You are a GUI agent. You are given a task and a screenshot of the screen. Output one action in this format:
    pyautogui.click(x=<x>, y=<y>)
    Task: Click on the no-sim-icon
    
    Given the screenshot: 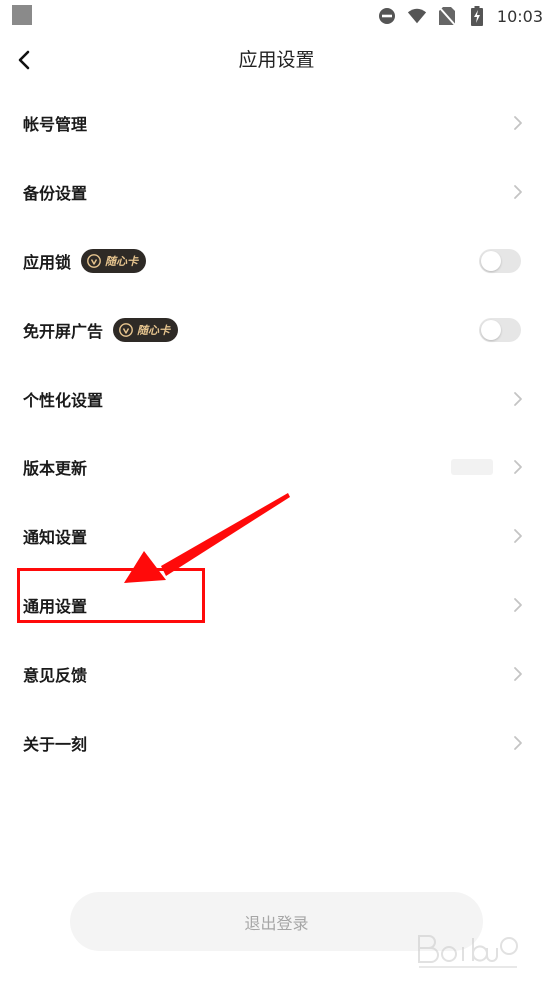 What is the action you would take?
    pyautogui.click(x=447, y=16)
    